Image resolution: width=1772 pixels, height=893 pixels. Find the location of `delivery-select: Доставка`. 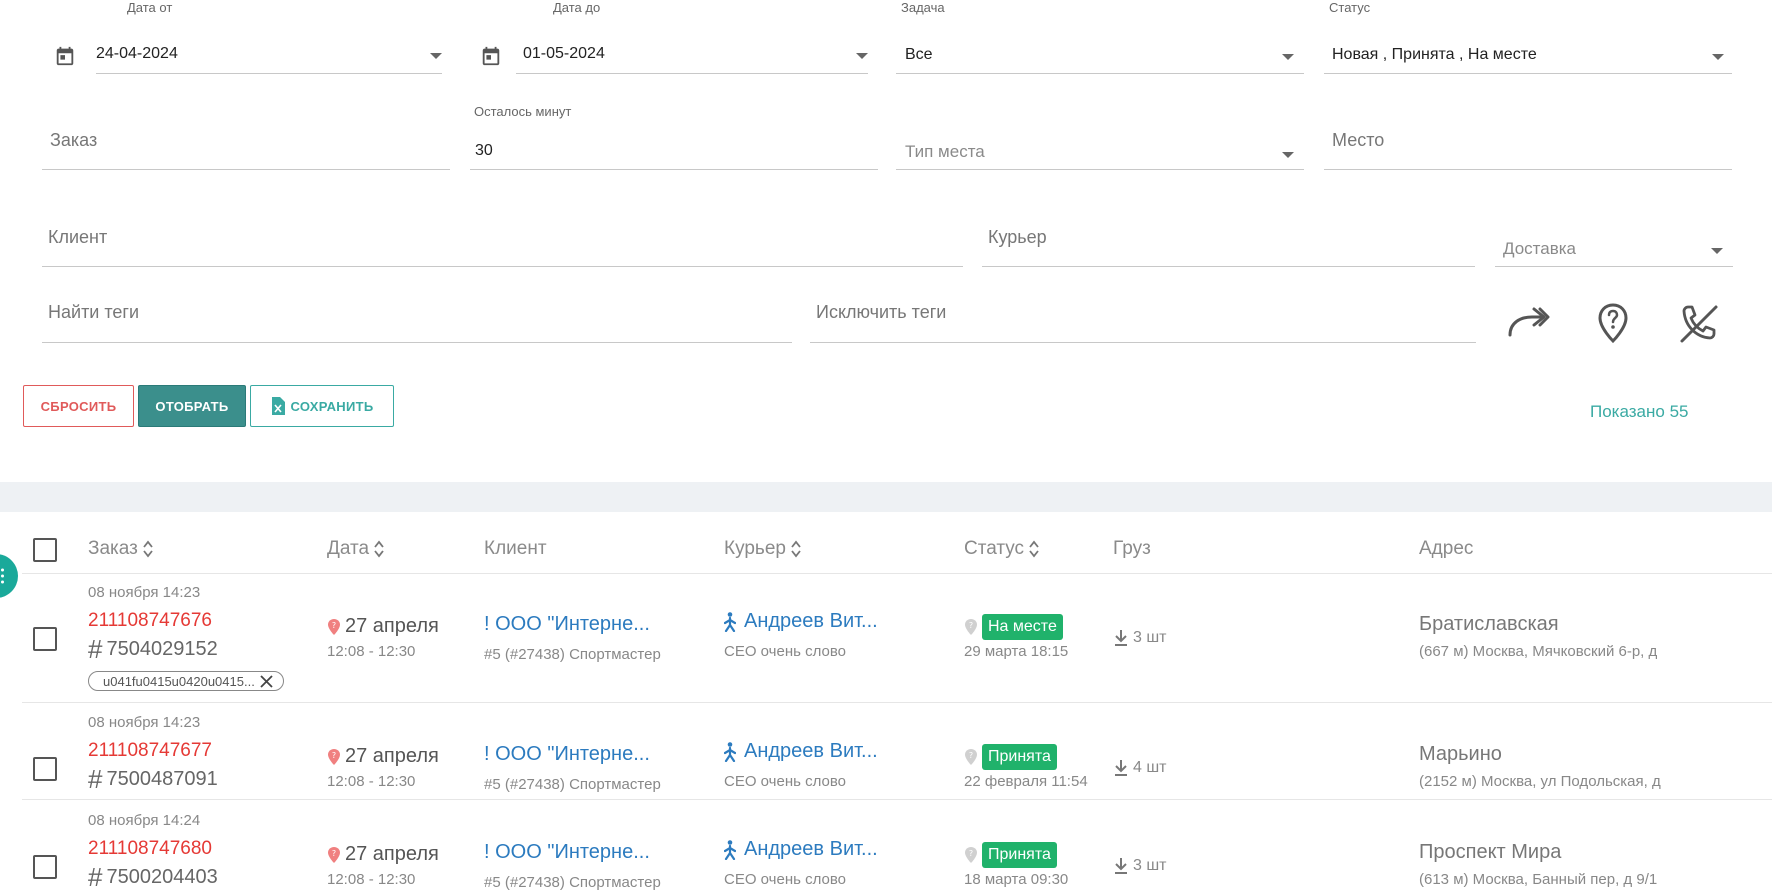

delivery-select: Доставка is located at coordinates (1614, 233).